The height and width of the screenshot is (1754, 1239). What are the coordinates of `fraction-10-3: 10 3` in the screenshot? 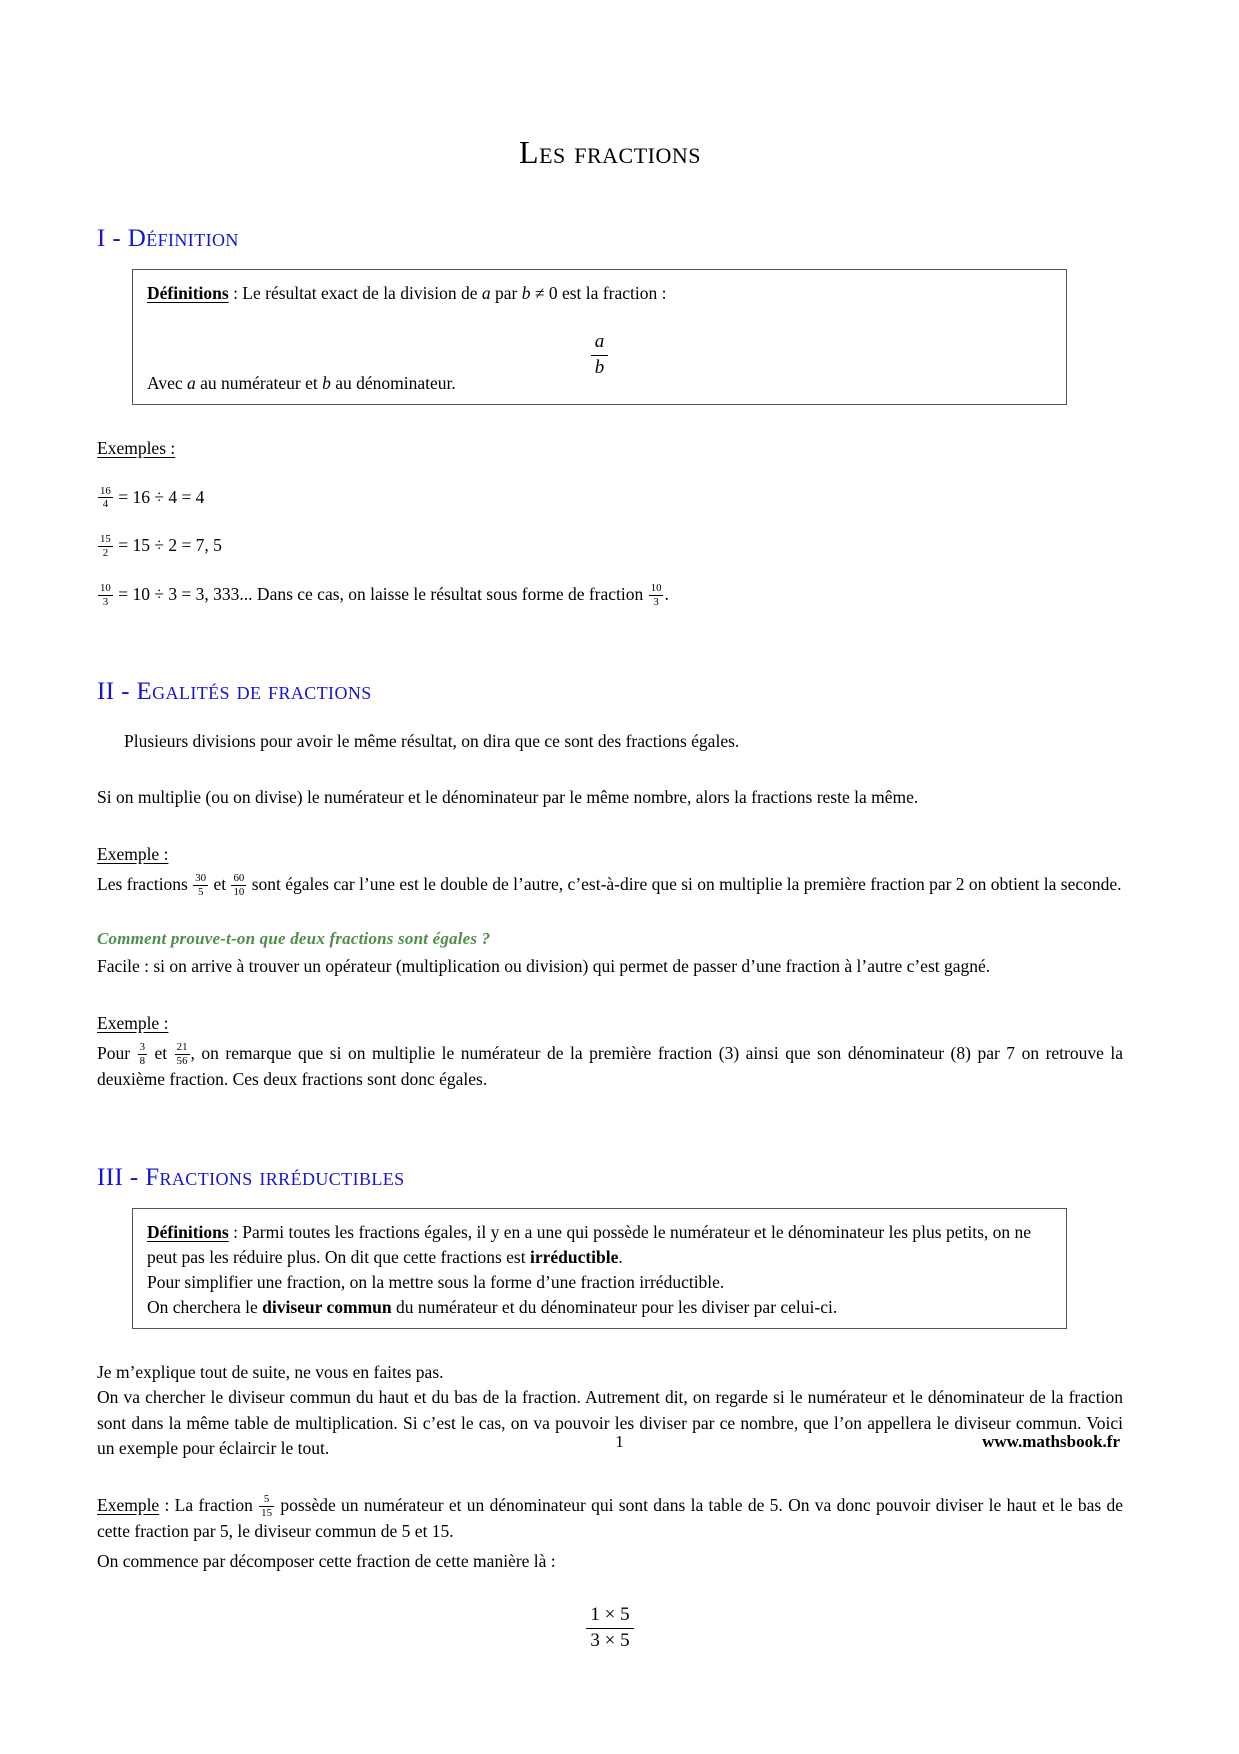 It's located at (105, 595).